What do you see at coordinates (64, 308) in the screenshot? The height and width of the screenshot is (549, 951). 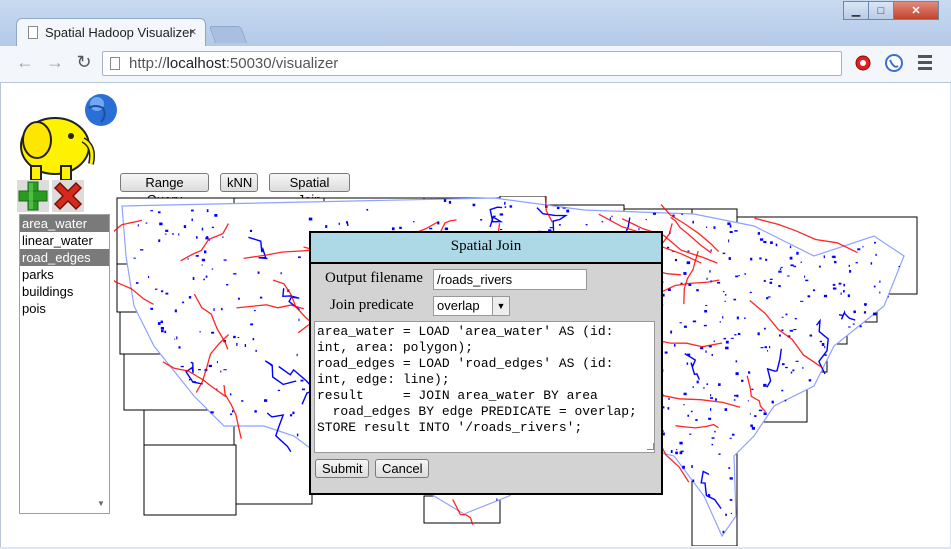 I see `layer-item: pois` at bounding box center [64, 308].